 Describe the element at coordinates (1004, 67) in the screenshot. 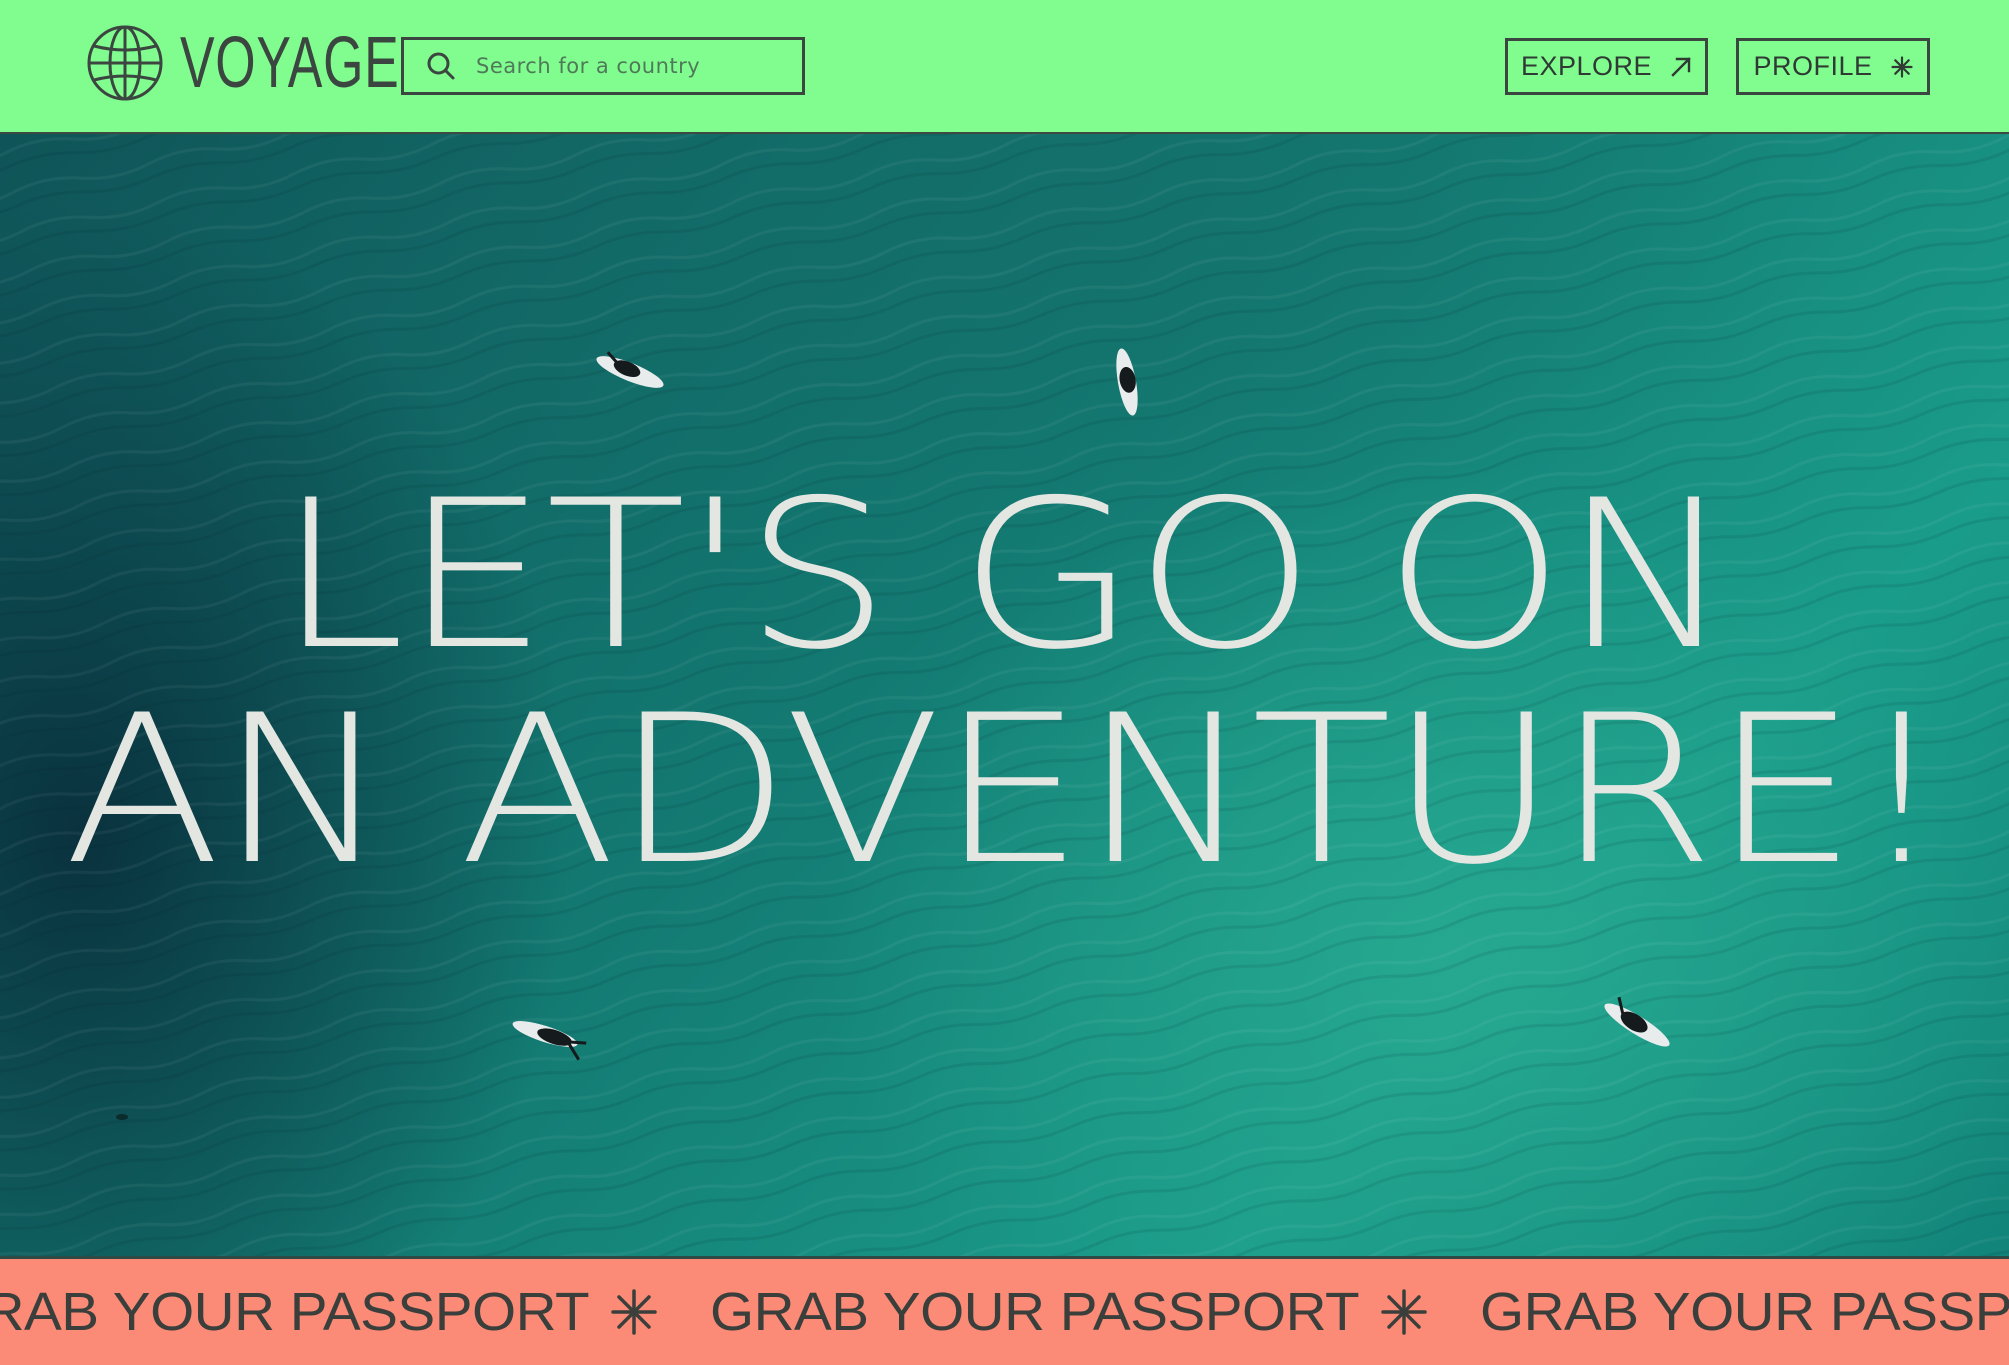

I see `top-nav-bar: VOYAGE EXPLORE PROFILE` at that location.